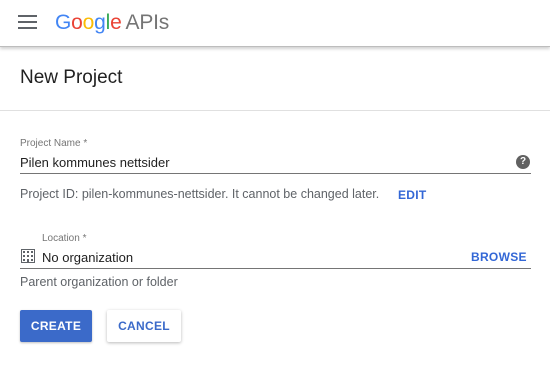 Image resolution: width=550 pixels, height=381 pixels. What do you see at coordinates (99, 282) in the screenshot?
I see `location-helper-text: Parent organization or folder` at bounding box center [99, 282].